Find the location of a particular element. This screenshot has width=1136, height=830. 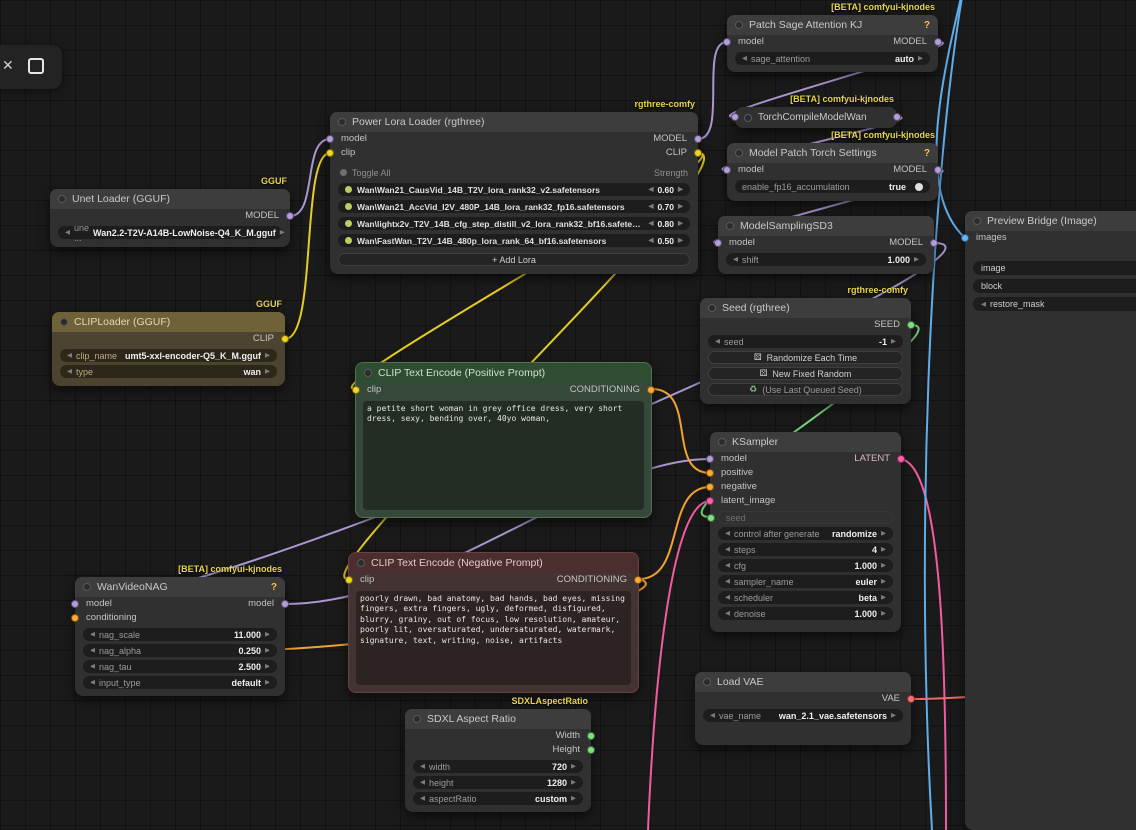

lora-strength: 0.60 is located at coordinates (665, 189).